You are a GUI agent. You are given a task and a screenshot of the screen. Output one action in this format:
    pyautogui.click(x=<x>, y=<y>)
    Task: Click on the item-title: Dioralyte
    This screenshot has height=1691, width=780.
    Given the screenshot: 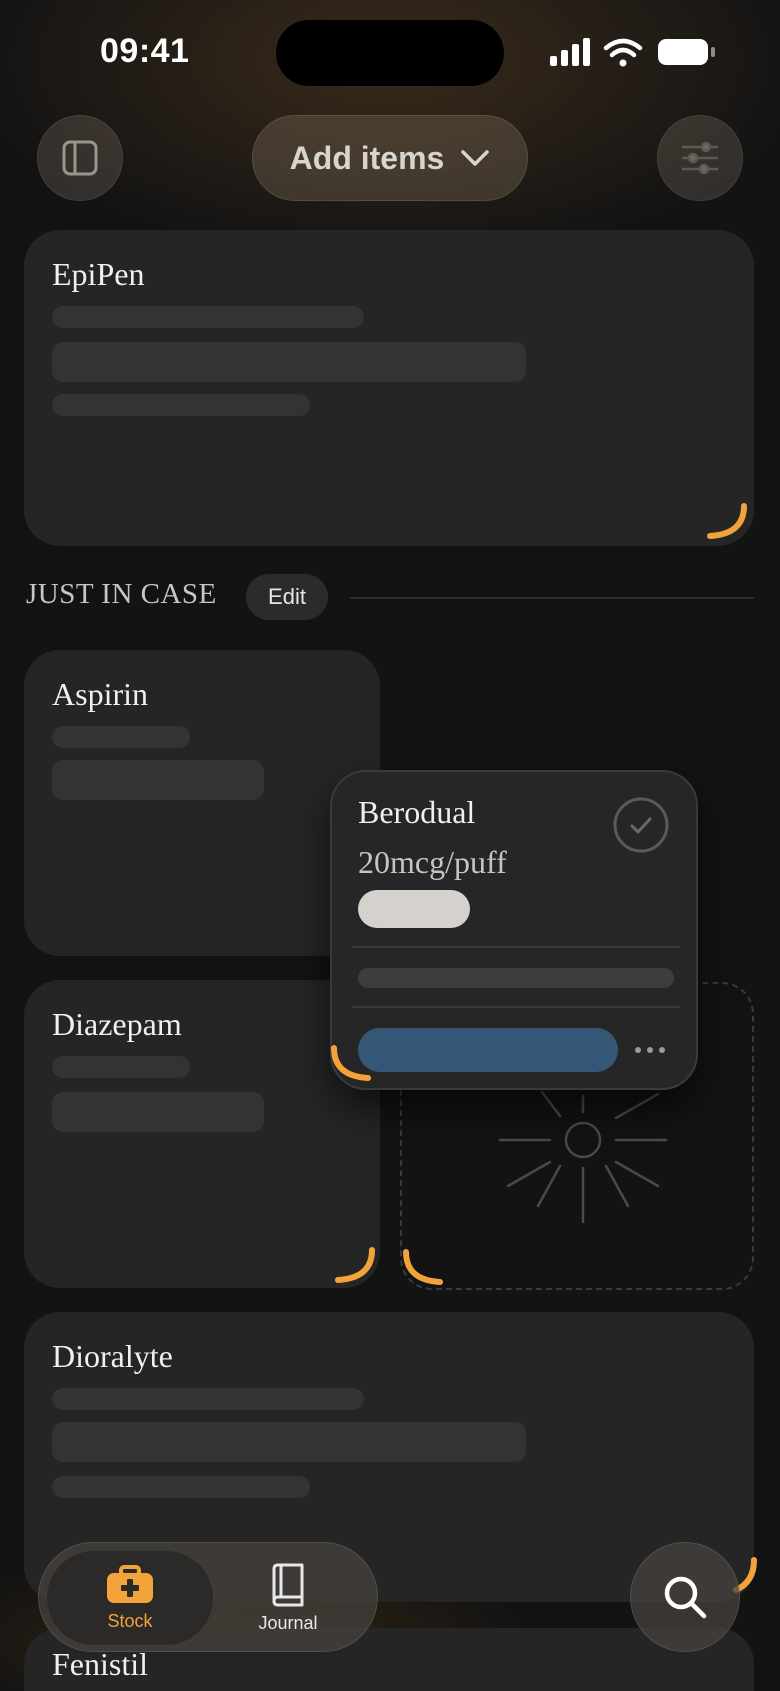 What is the action you would take?
    pyautogui.click(x=112, y=1356)
    